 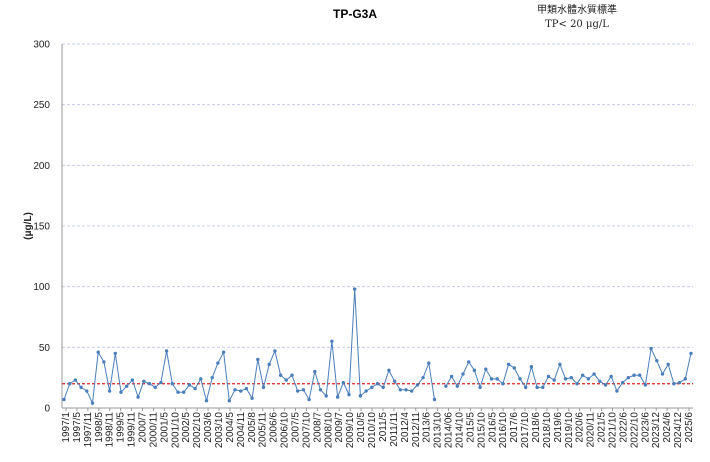 What do you see at coordinates (45, 348) in the screenshot?
I see `y-tick-label: 50` at bounding box center [45, 348].